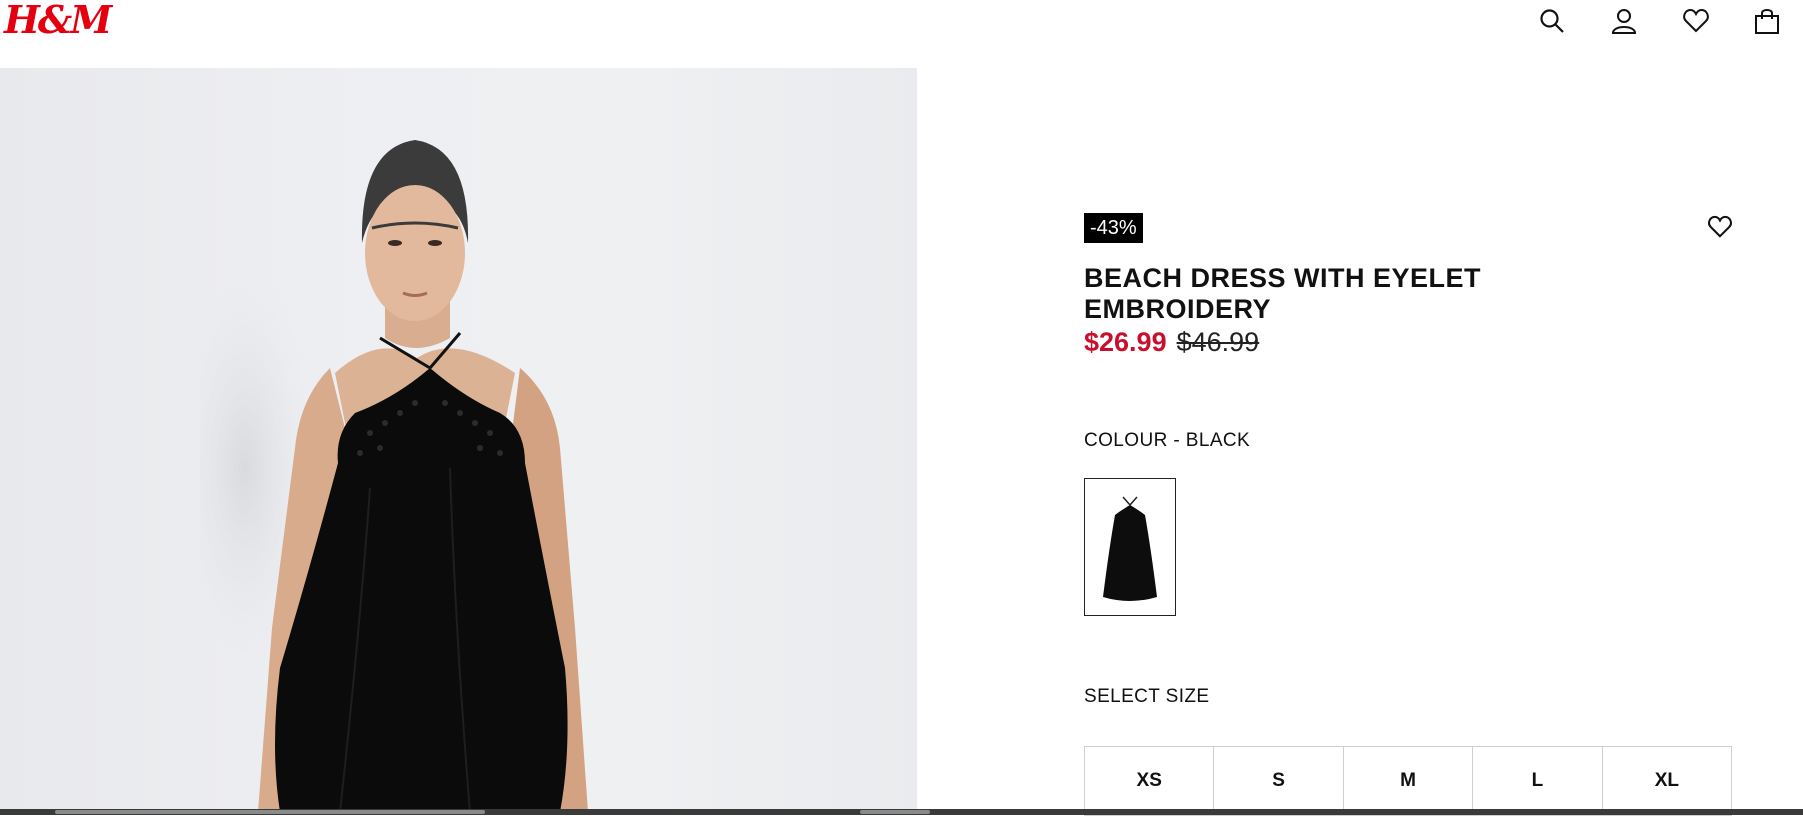 The image size is (1803, 816). Describe the element at coordinates (1278, 781) in the screenshot. I see `size-option-s: S` at that location.